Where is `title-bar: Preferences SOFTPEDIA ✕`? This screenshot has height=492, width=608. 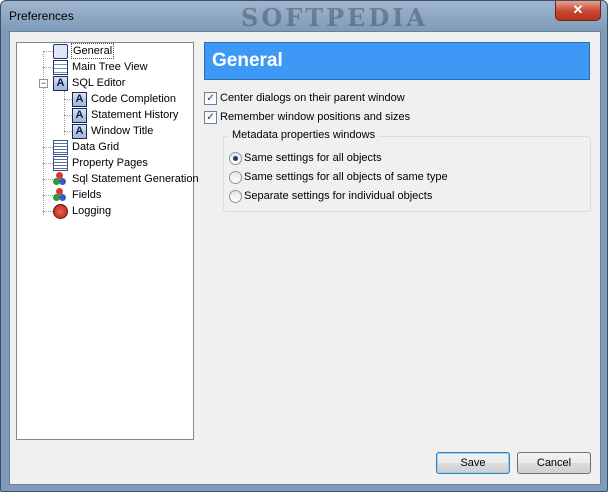 title-bar: Preferences SOFTPEDIA ✕ is located at coordinates (304, 16).